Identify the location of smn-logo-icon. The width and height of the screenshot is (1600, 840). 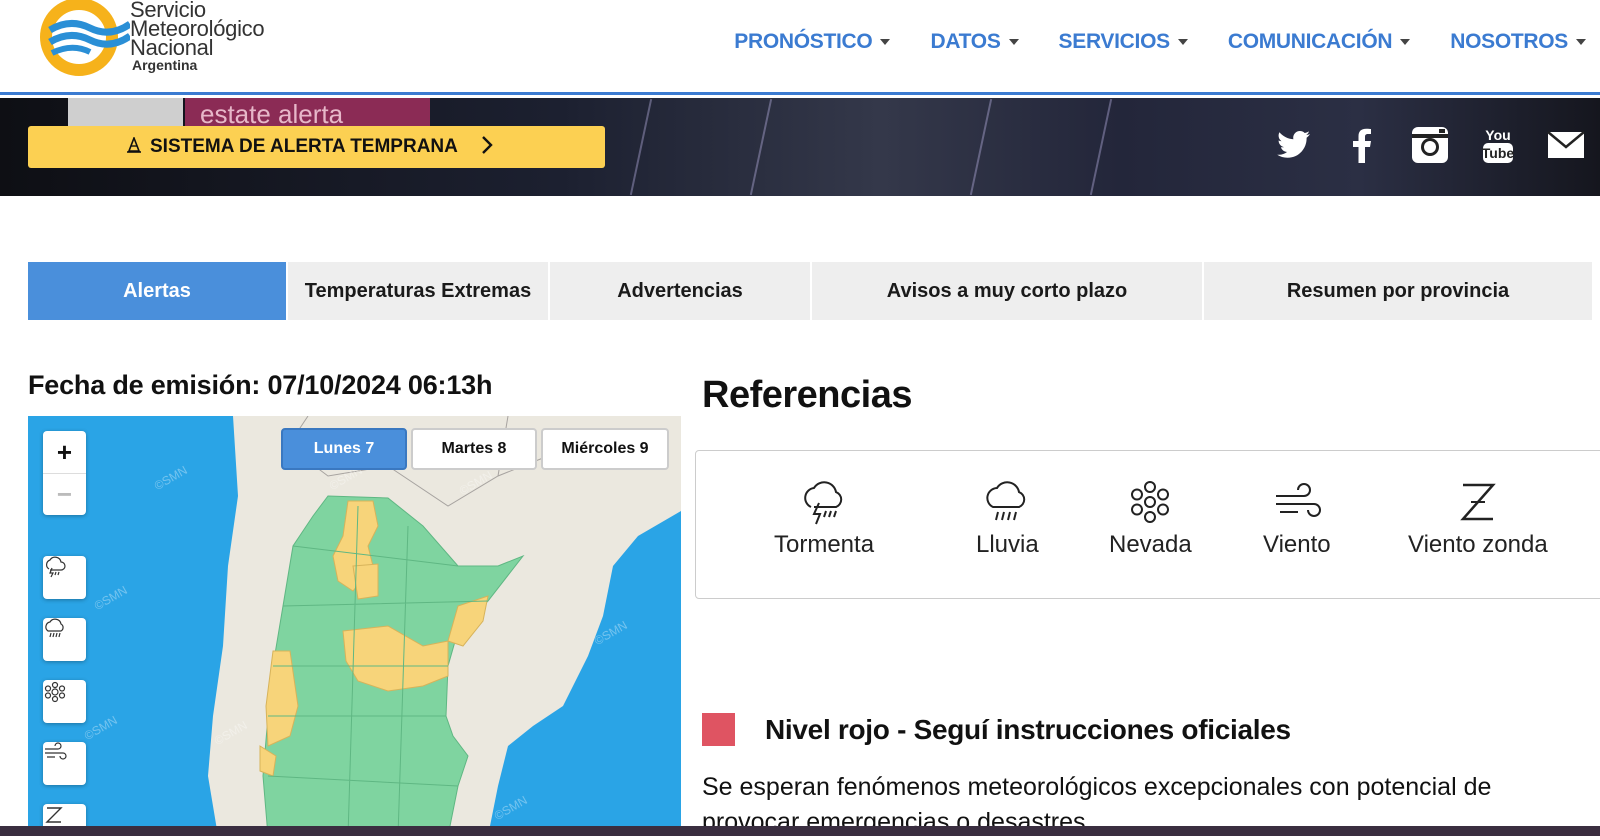
(86, 38).